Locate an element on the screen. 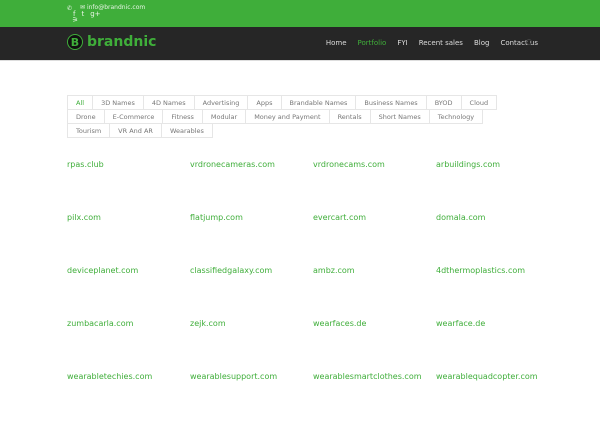 The image size is (600, 425). filter-technology: Technology is located at coordinates (456, 116).